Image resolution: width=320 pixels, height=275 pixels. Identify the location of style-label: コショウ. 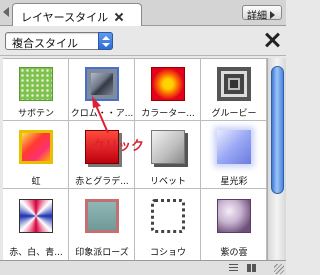
(167, 253).